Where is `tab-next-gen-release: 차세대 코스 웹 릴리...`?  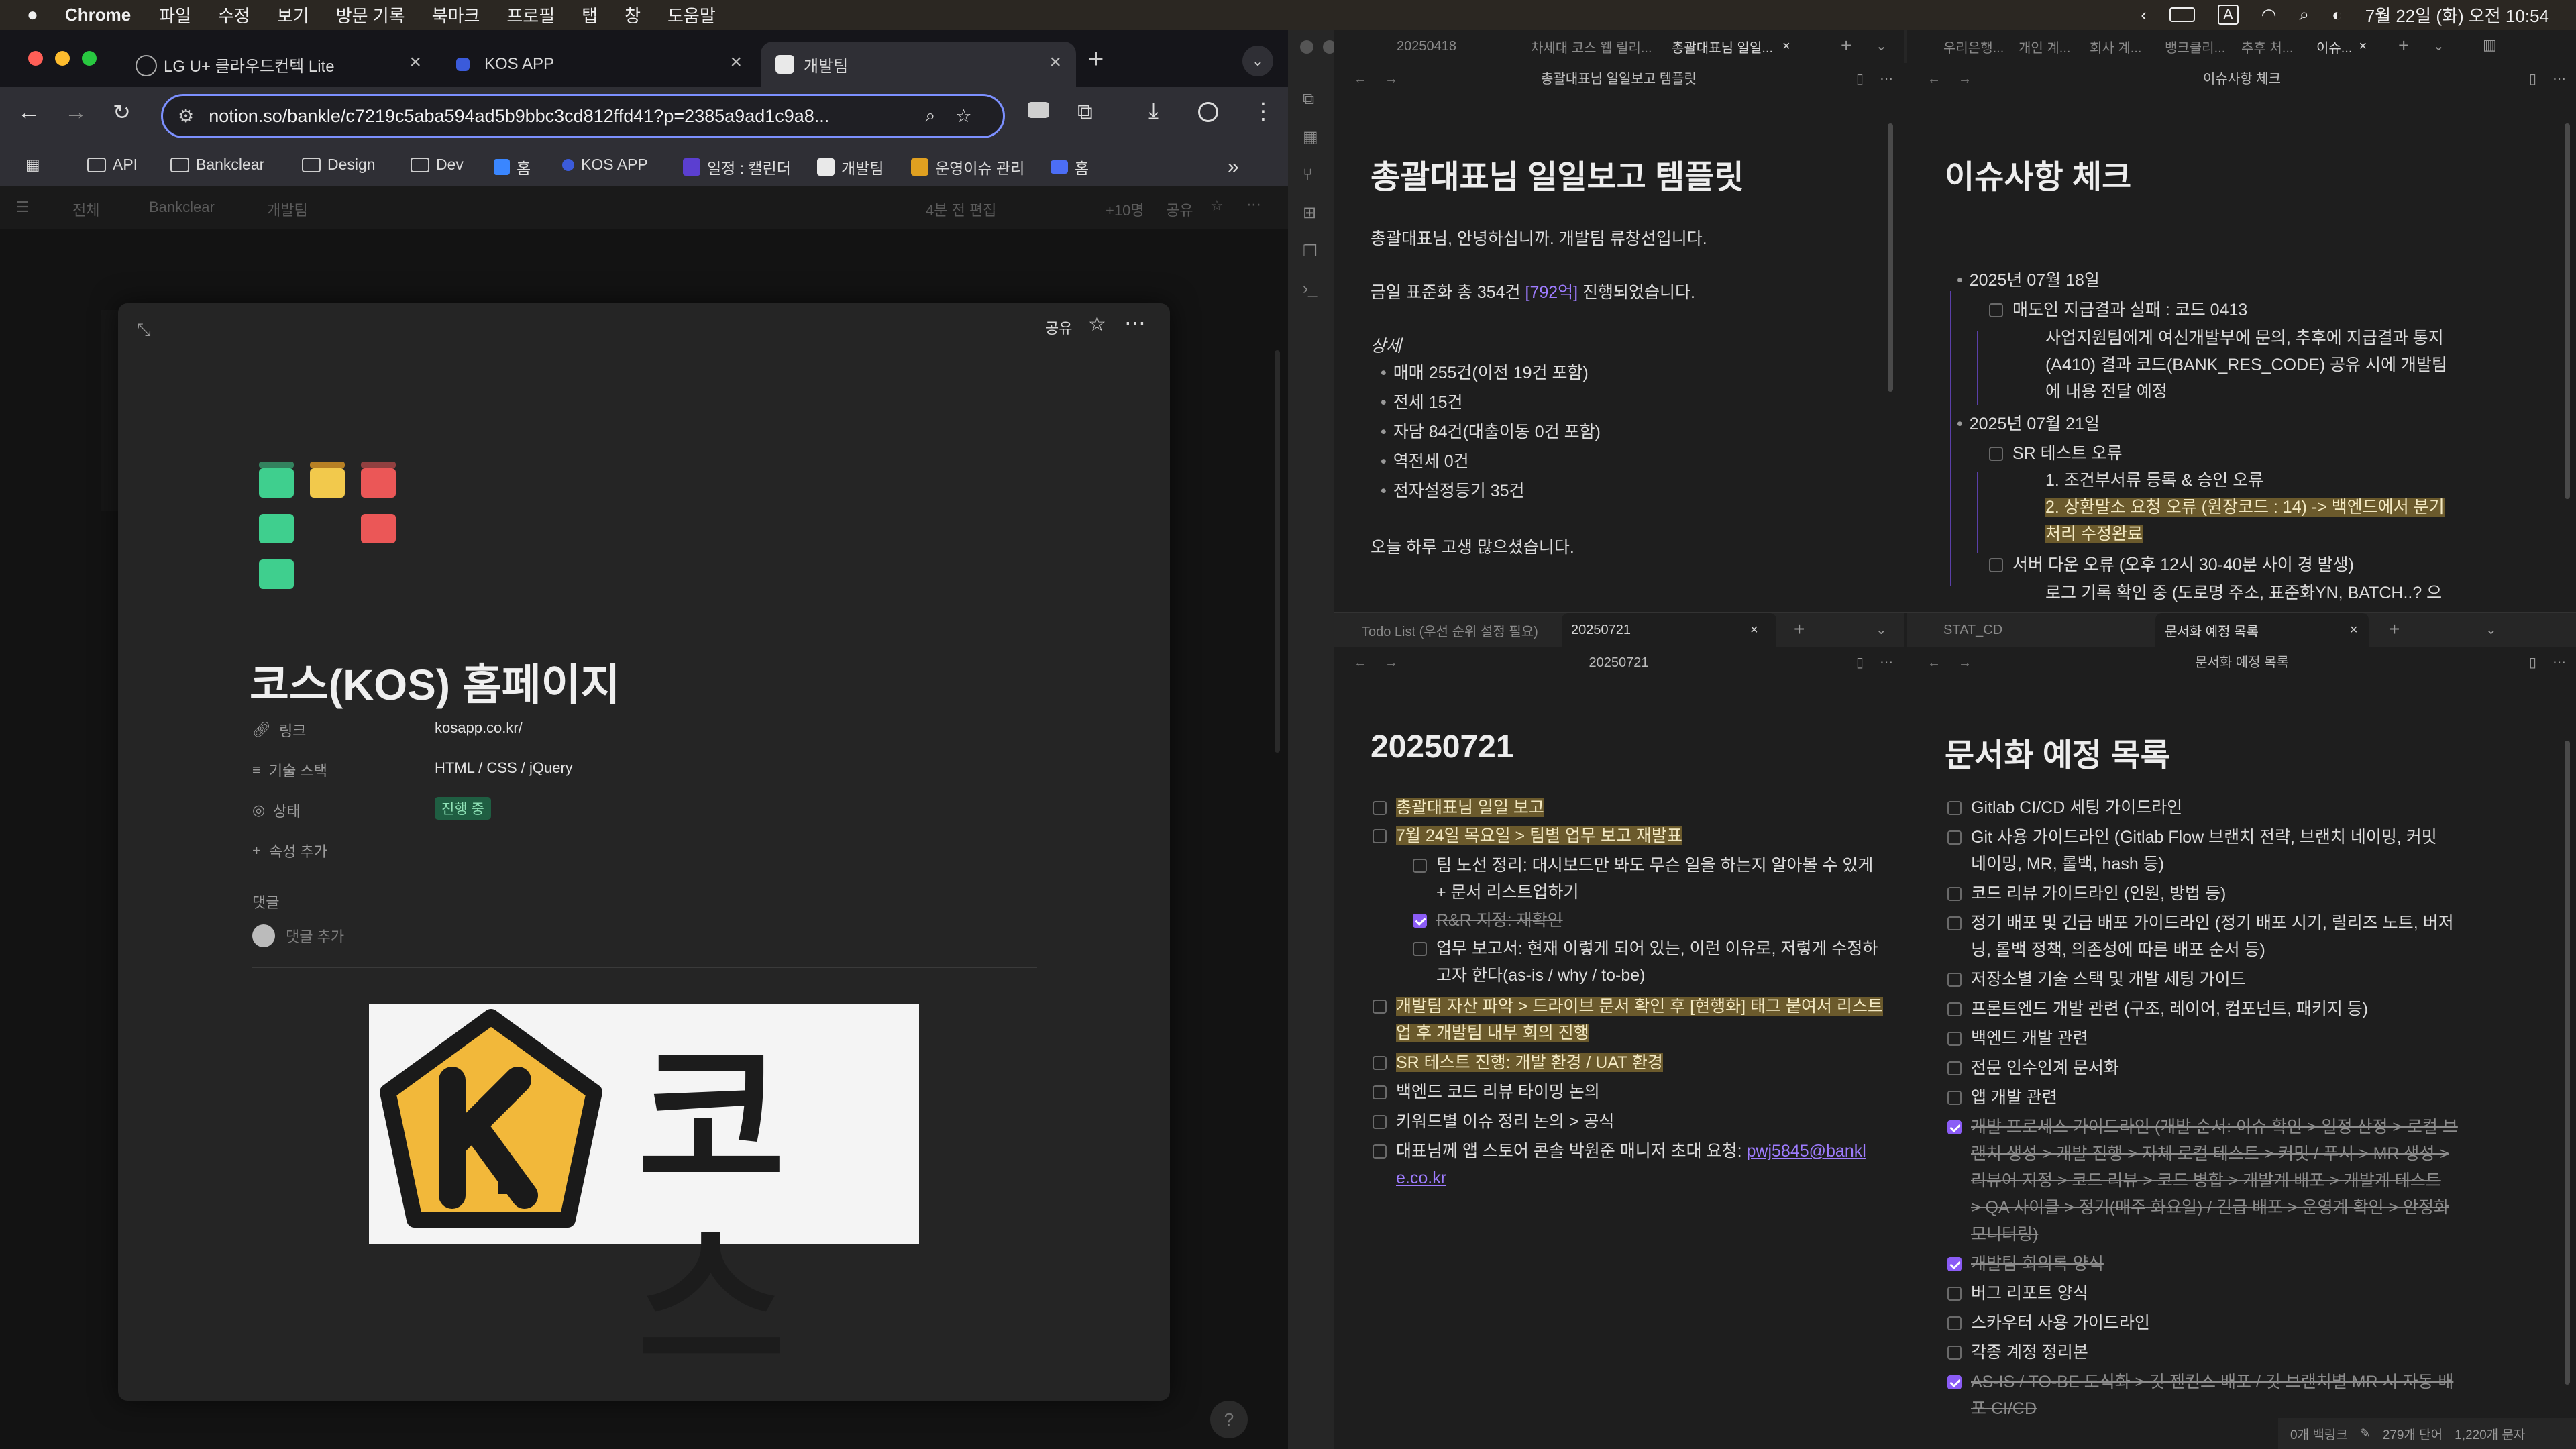 tab-next-gen-release: 차세대 코스 웹 릴리... is located at coordinates (1591, 46).